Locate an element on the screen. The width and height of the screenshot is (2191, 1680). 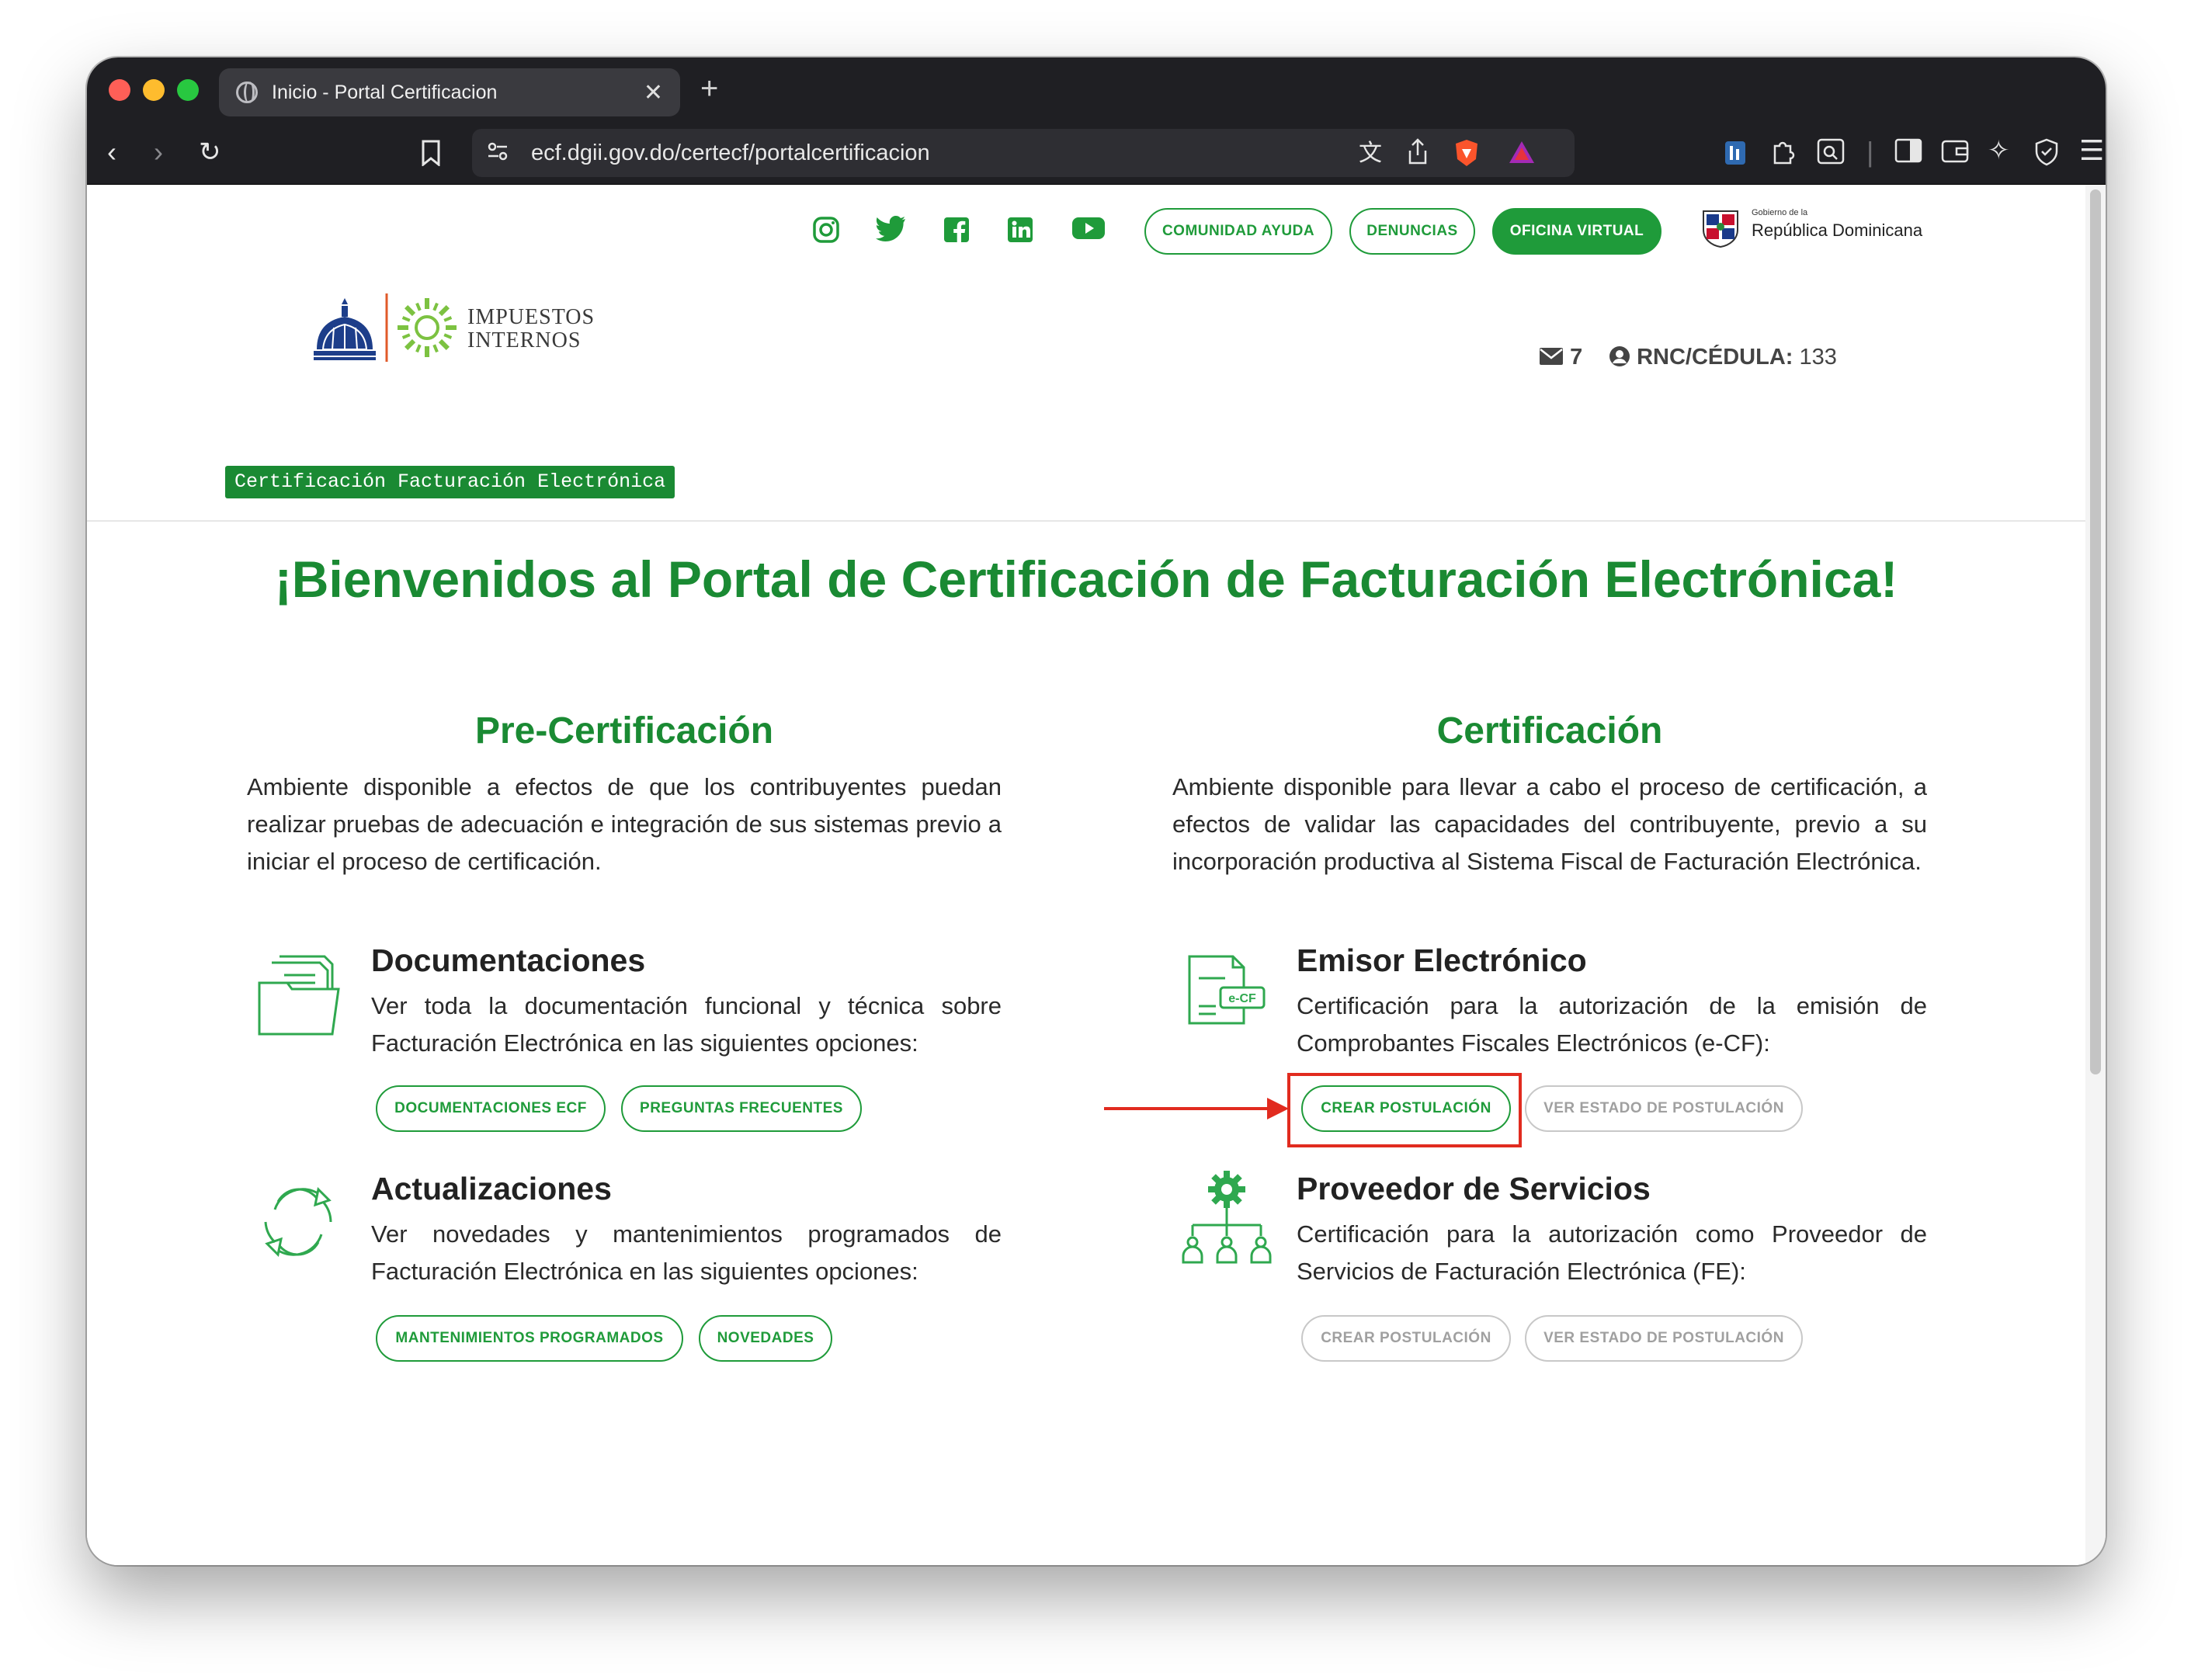
emisor-electronico-title: Emisor Electrónico is located at coordinates (1442, 960).